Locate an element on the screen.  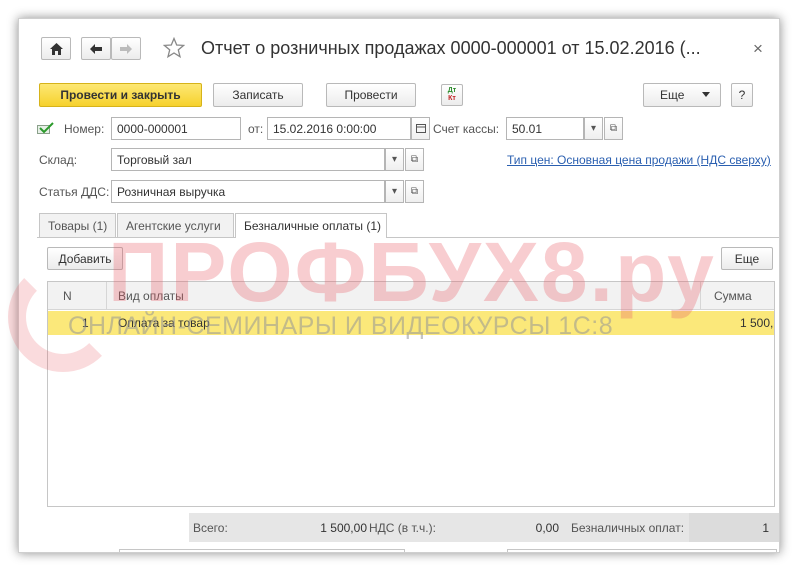
warehouse-dropdown: ▾ is located at coordinates (394, 159).